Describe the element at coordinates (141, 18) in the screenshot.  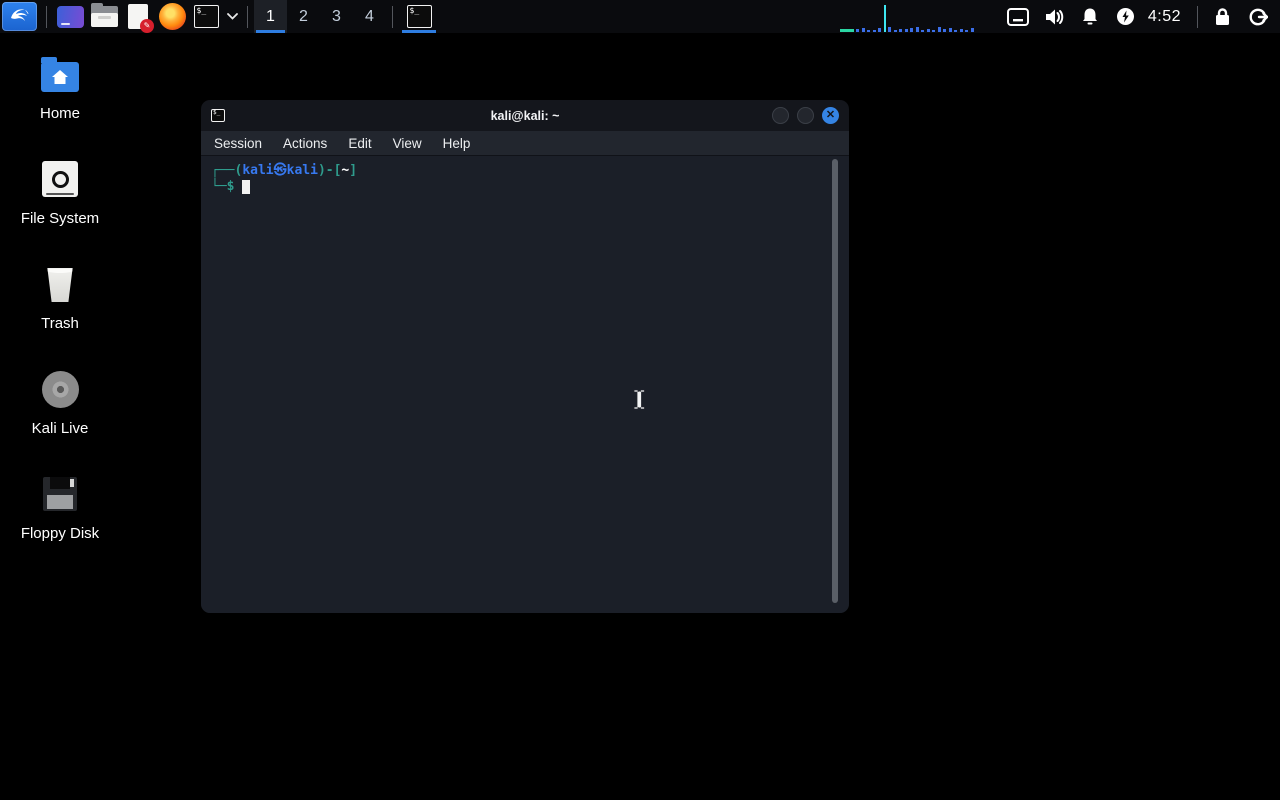
I see `text-editor-icon: ✎` at that location.